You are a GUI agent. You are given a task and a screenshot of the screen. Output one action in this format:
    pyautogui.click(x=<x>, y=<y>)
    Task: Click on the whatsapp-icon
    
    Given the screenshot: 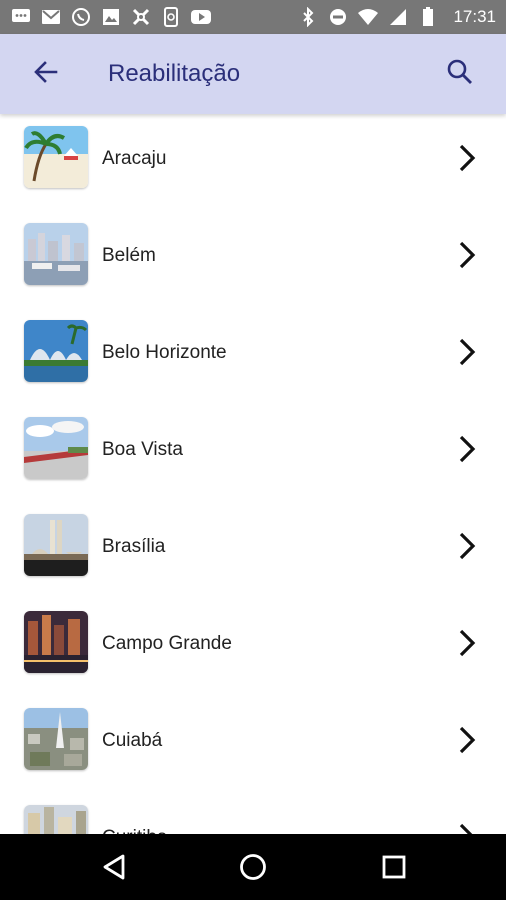 What is the action you would take?
    pyautogui.click(x=81, y=17)
    